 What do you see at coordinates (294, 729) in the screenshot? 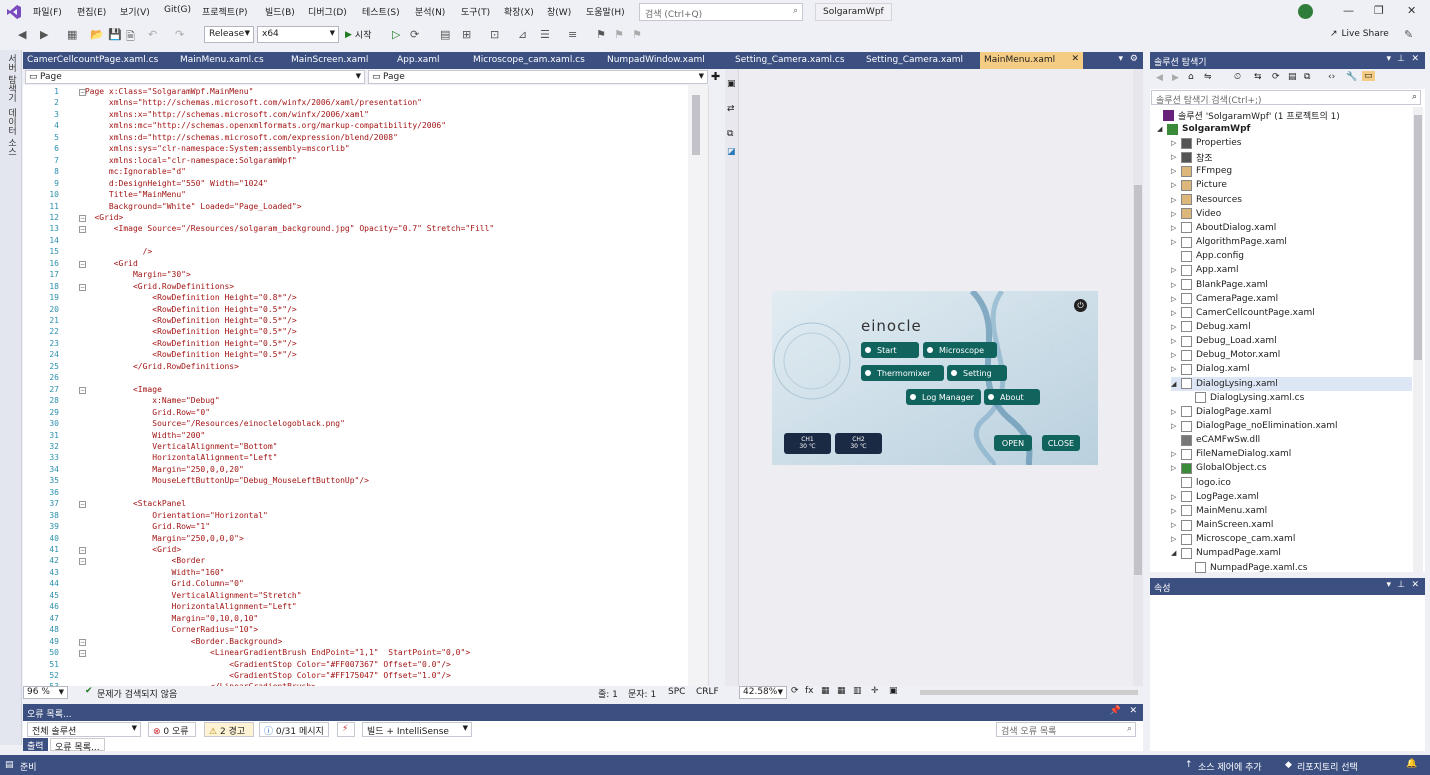
I see `messages-filter-button: ⓘ 0/31 메시지` at bounding box center [294, 729].